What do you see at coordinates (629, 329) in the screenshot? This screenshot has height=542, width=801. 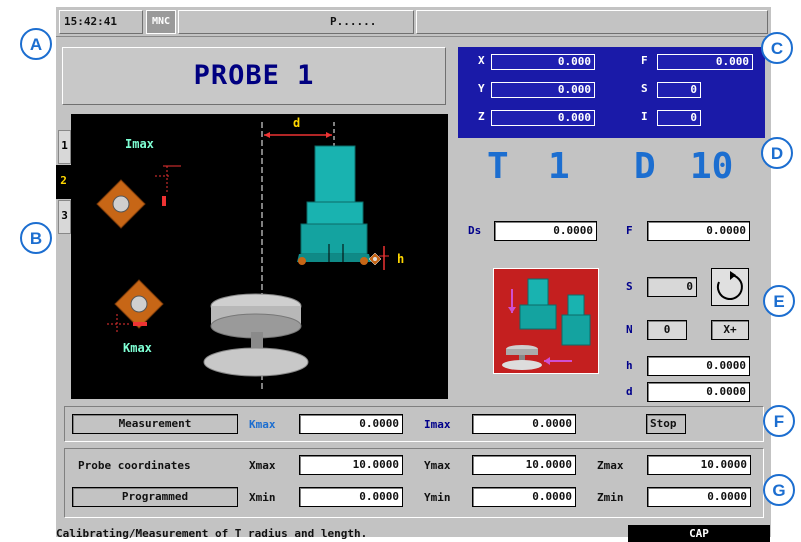 I see `n-param-label: N` at bounding box center [629, 329].